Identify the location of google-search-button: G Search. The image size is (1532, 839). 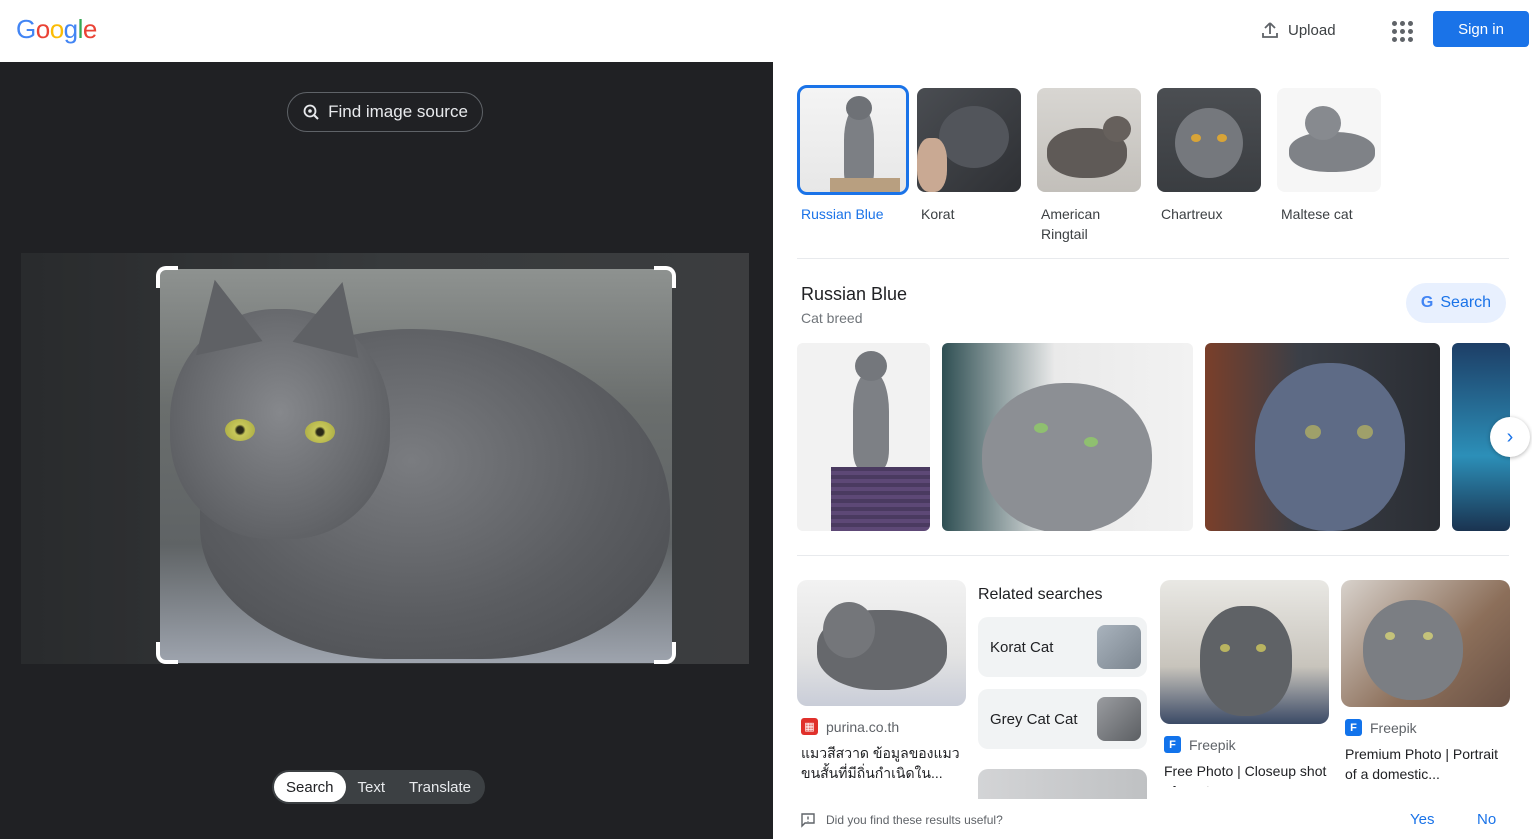
(1456, 303).